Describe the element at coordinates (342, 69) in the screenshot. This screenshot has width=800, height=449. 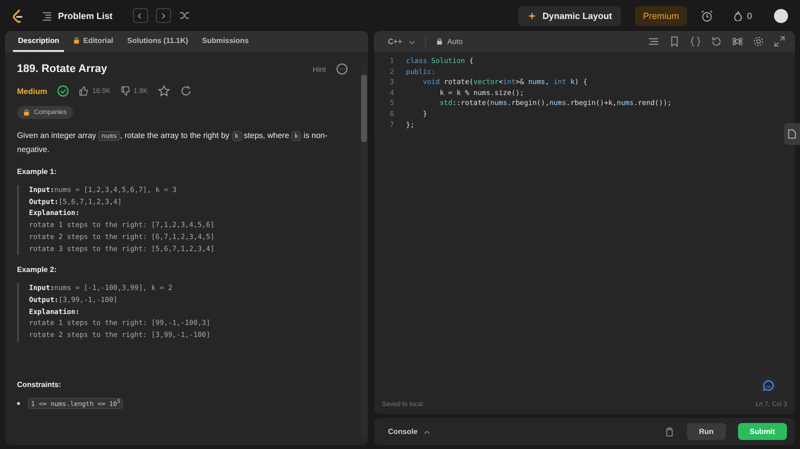
I see `more-icon` at that location.